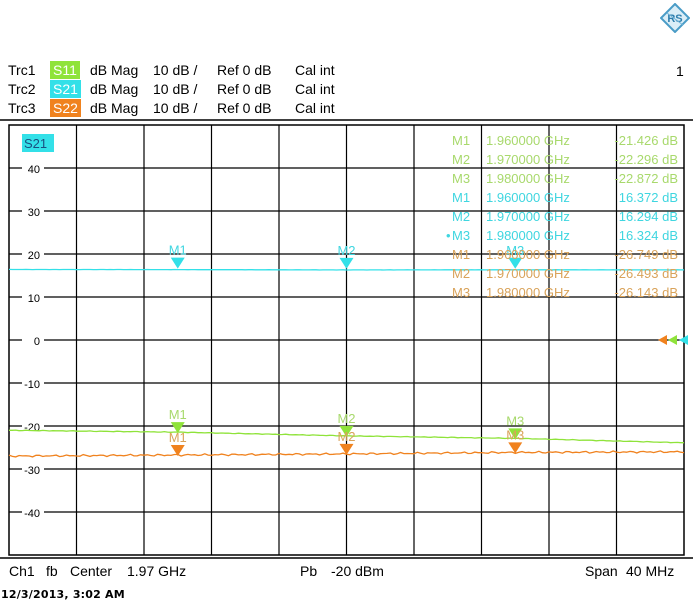 Image resolution: width=693 pixels, height=611 pixels. Describe the element at coordinates (91, 571) in the screenshot. I see `center-label: Center` at that location.